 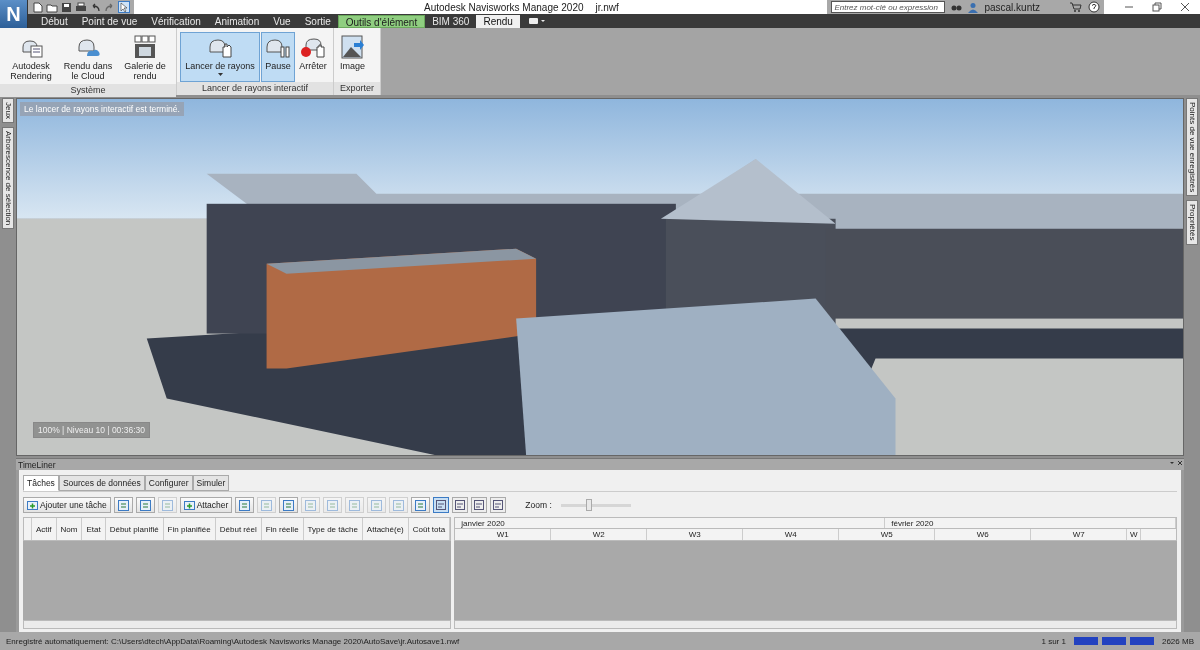 What do you see at coordinates (94, 529) in the screenshot?
I see `column-header: Etat` at bounding box center [94, 529].